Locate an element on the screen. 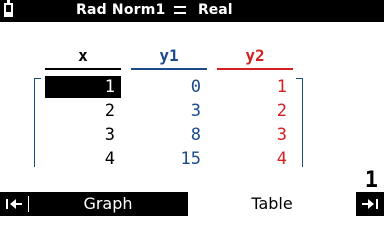  page-indicator: 1 is located at coordinates (371, 180).